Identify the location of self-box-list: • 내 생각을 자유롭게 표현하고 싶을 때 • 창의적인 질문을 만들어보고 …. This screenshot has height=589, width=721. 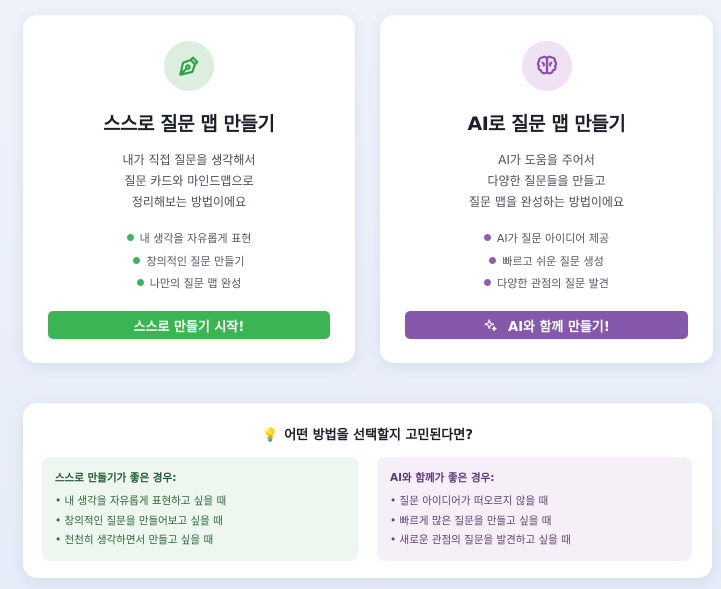
(200, 521).